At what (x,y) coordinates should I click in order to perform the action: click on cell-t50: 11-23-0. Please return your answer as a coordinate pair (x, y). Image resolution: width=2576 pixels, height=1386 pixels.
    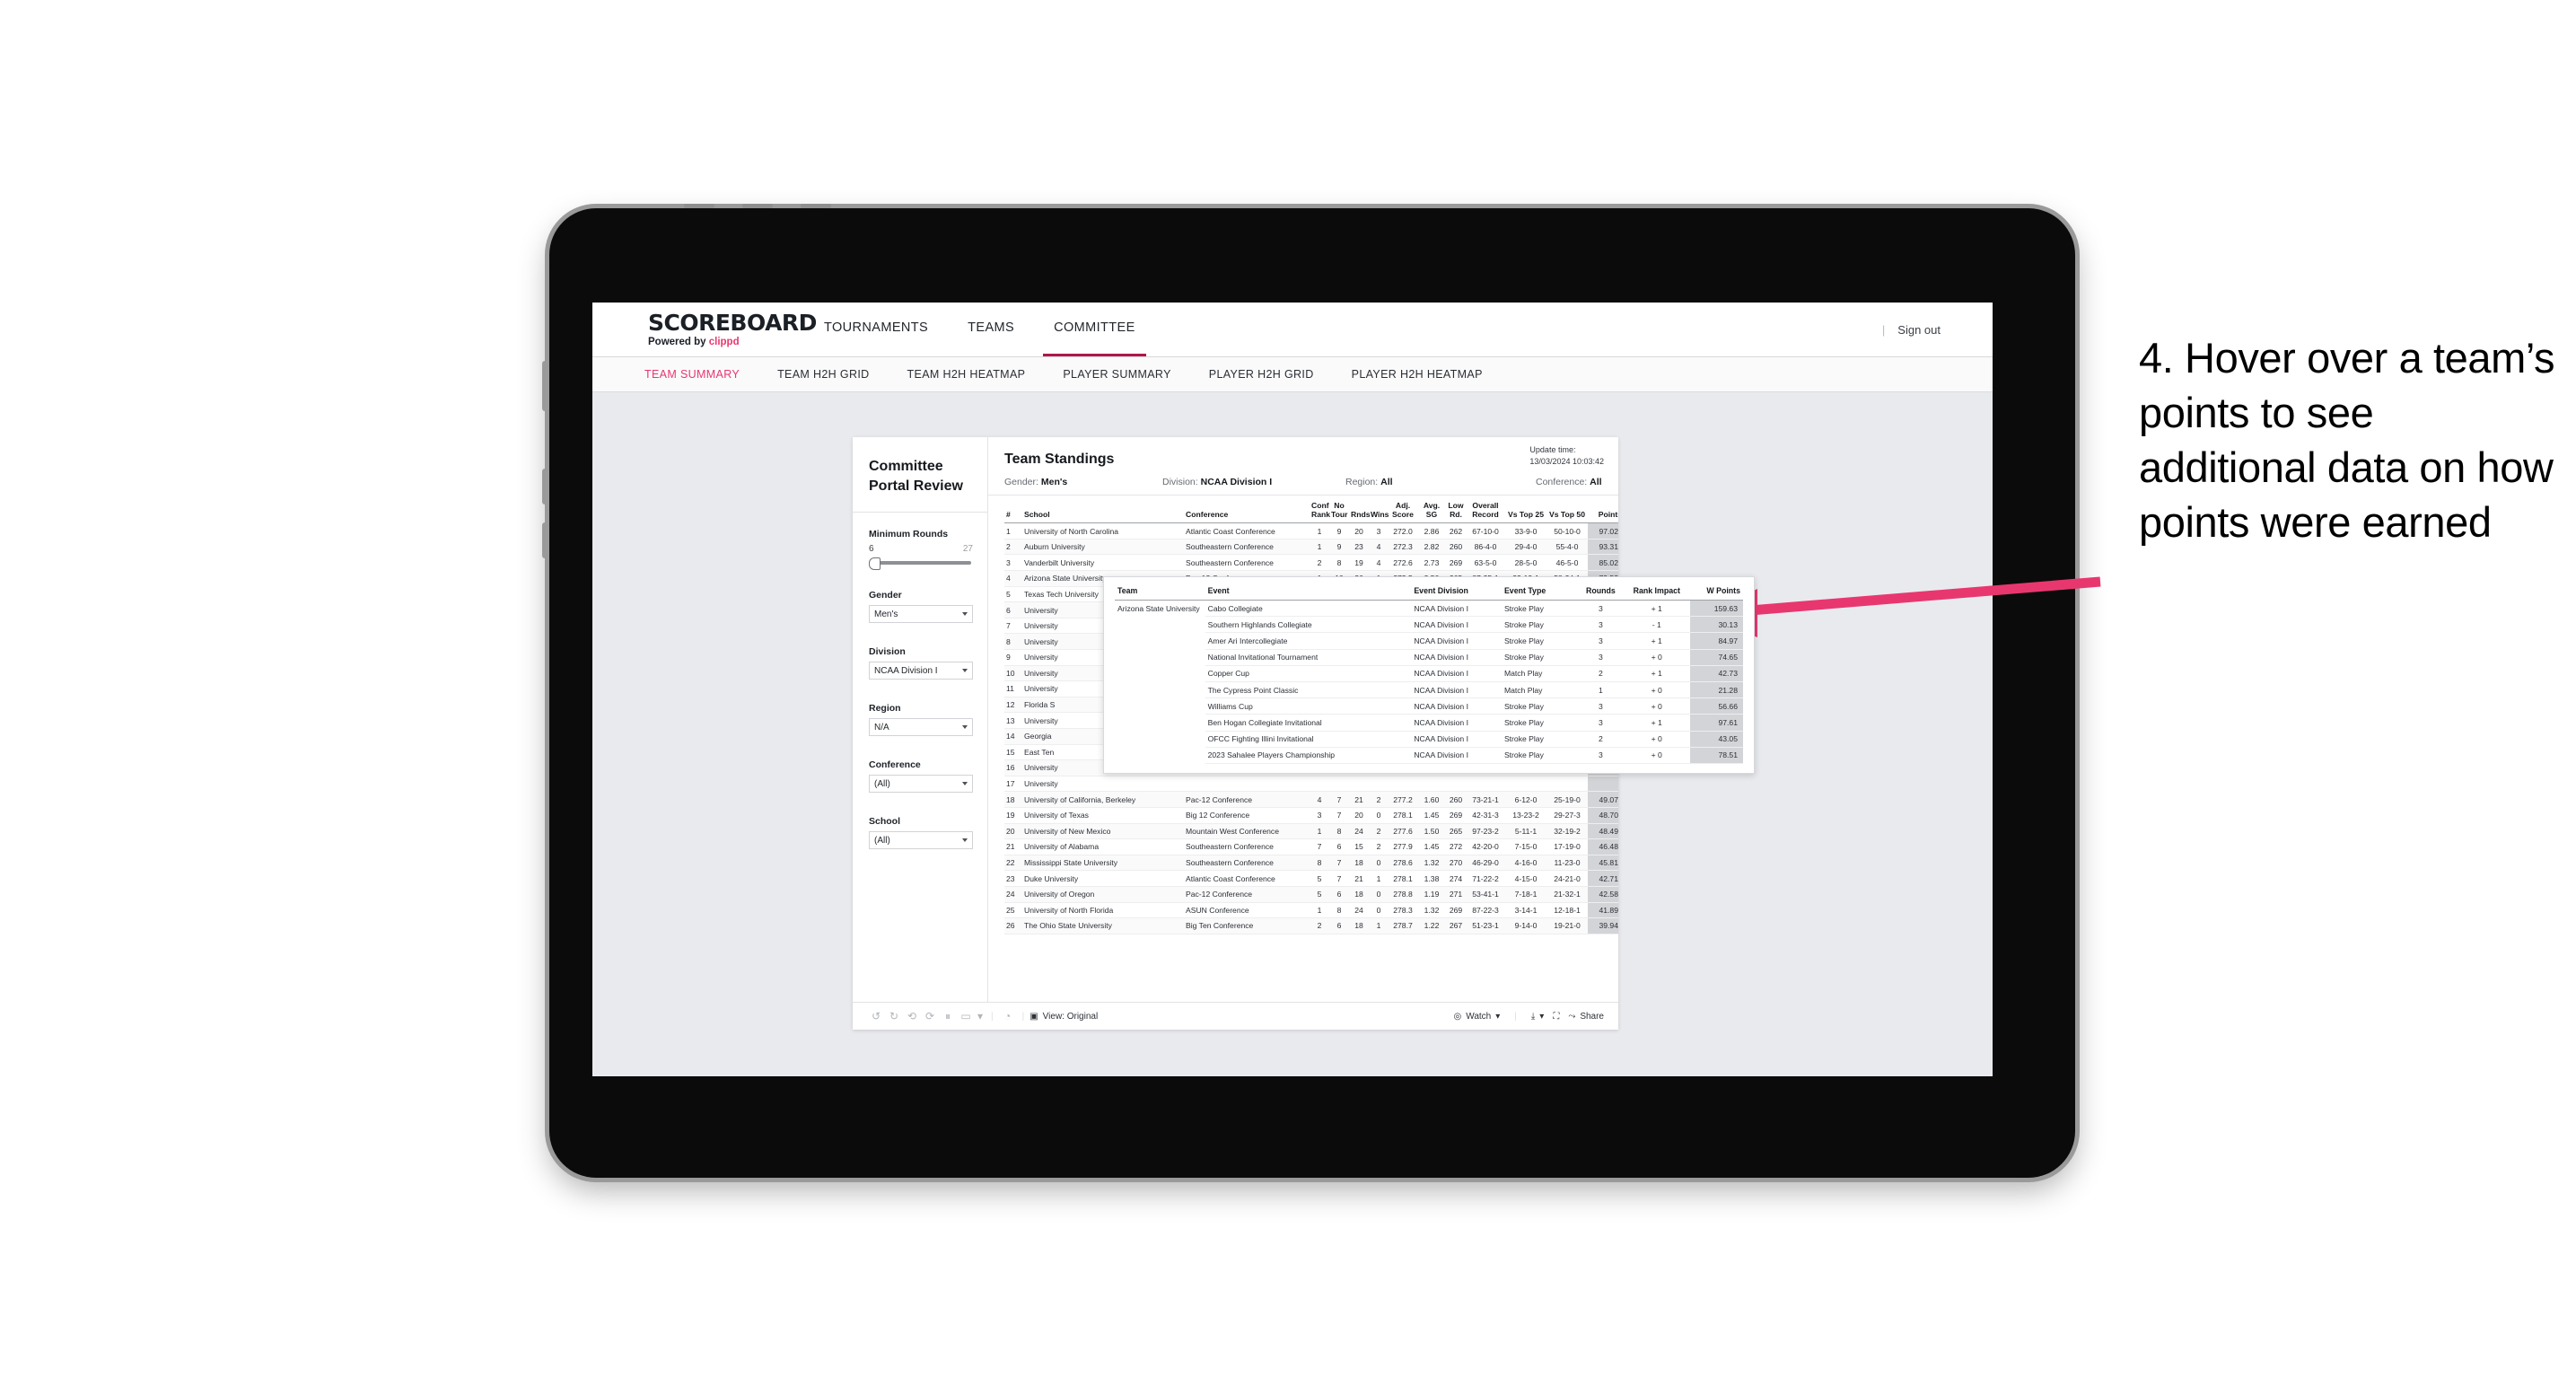
    Looking at the image, I should click on (1567, 864).